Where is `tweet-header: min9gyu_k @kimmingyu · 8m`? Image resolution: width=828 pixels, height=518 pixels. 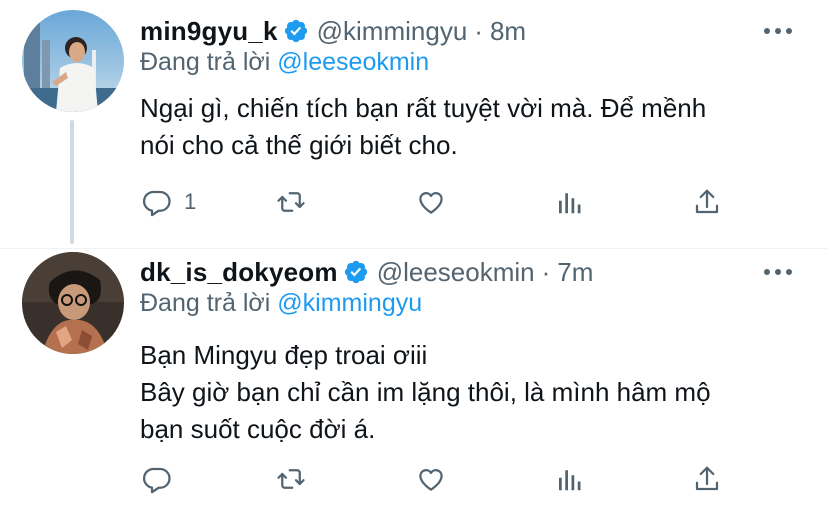 tweet-header: min9gyu_k @kimmingyu · 8m is located at coordinates (333, 31).